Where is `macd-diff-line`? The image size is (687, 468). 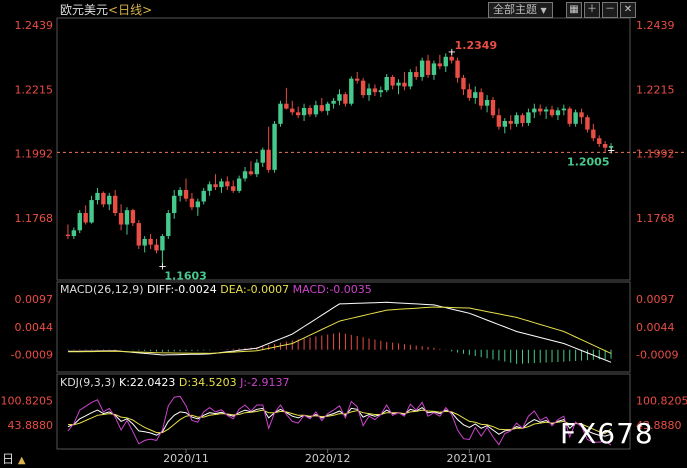 macd-diff-line is located at coordinates (339, 332).